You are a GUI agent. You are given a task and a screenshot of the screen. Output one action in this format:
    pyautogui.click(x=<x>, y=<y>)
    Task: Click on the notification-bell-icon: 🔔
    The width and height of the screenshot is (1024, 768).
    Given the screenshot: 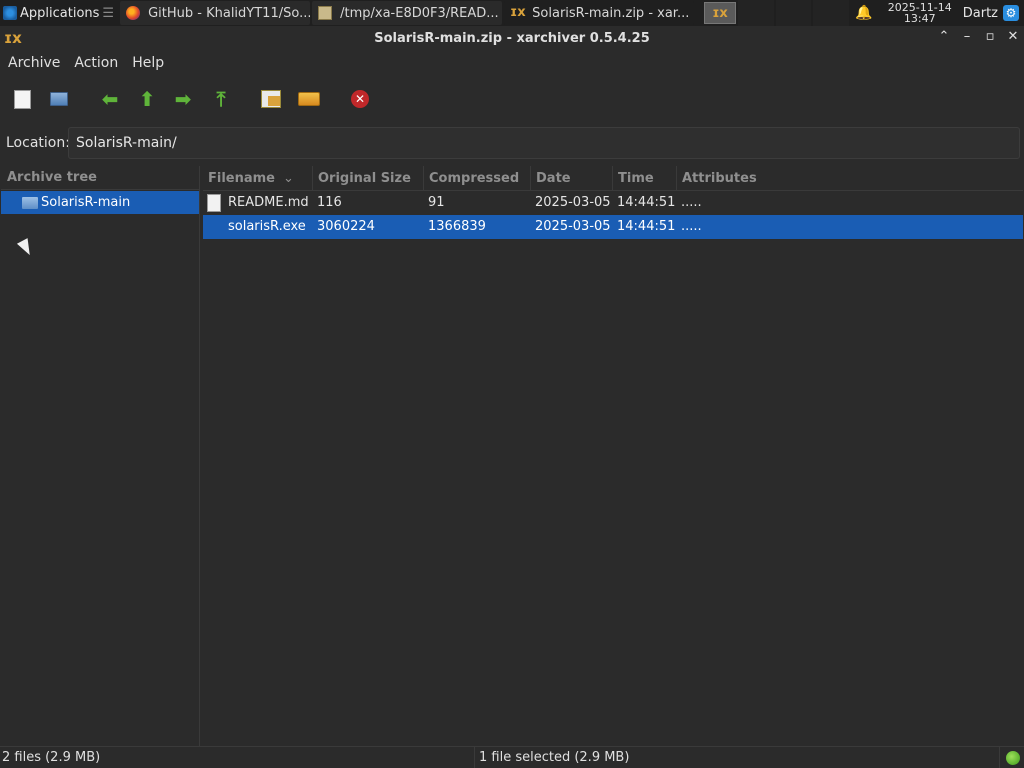 What is the action you would take?
    pyautogui.click(x=864, y=13)
    